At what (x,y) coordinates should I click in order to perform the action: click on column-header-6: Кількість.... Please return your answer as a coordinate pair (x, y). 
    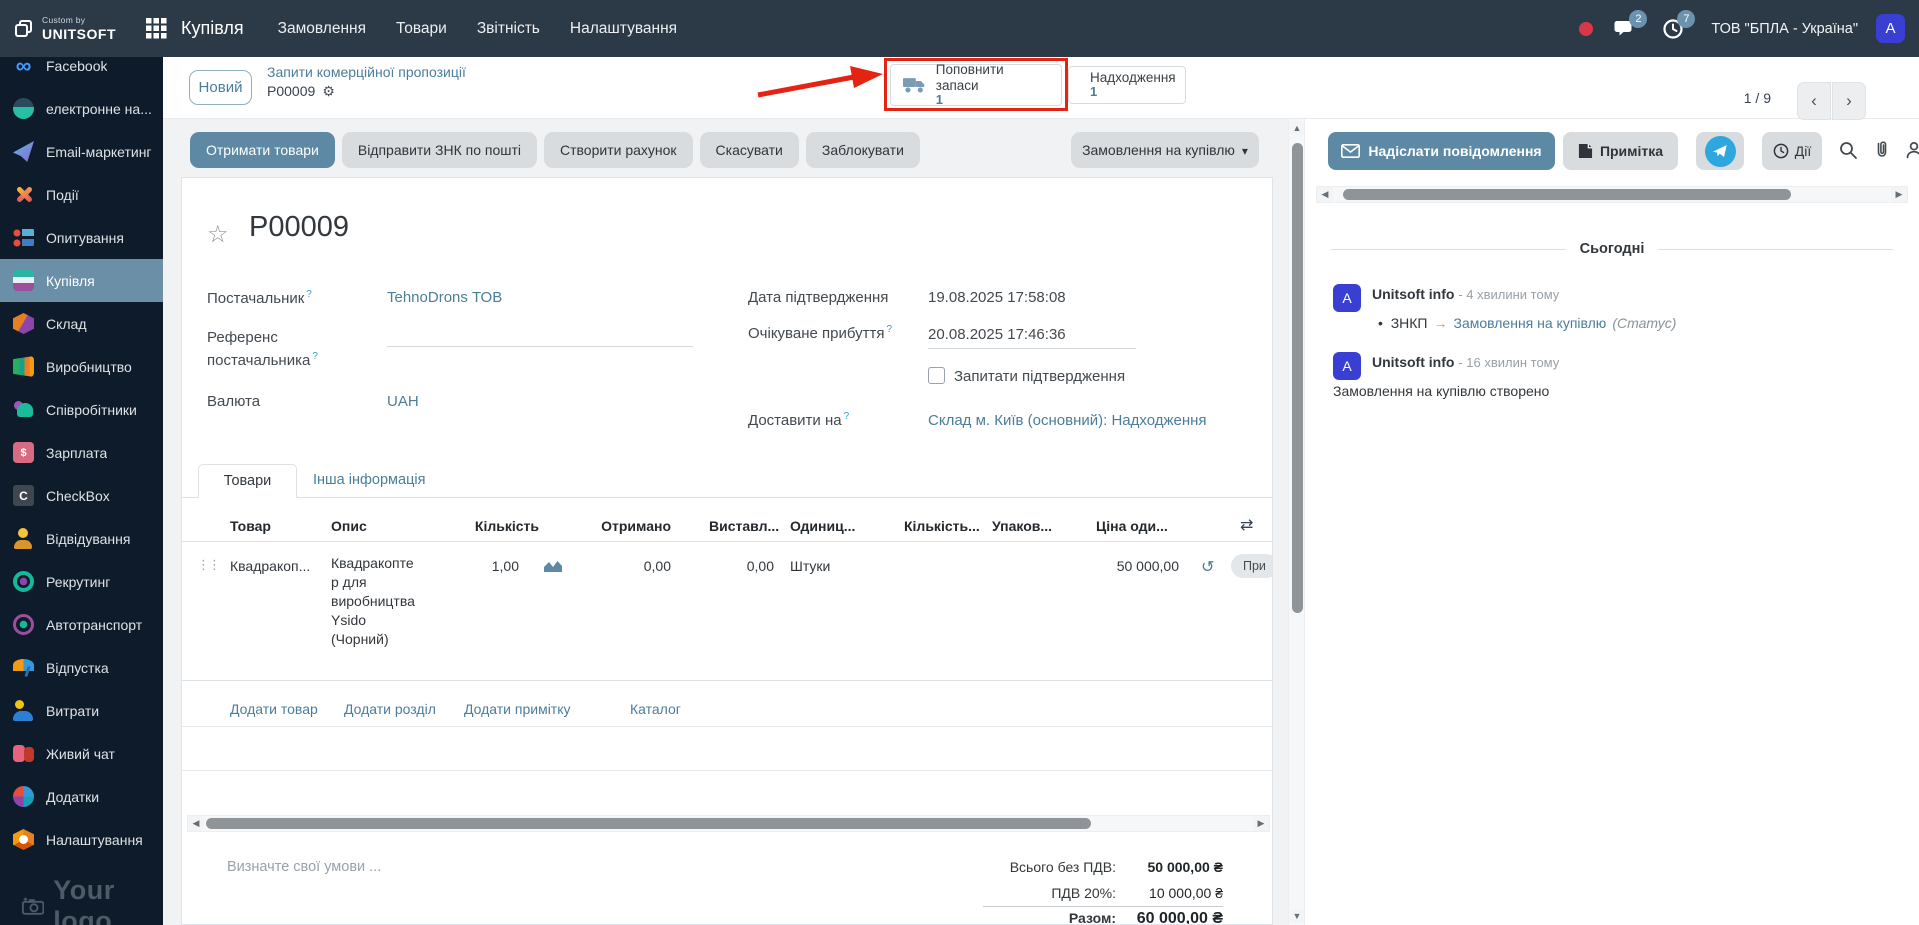
    Looking at the image, I should click on (942, 526).